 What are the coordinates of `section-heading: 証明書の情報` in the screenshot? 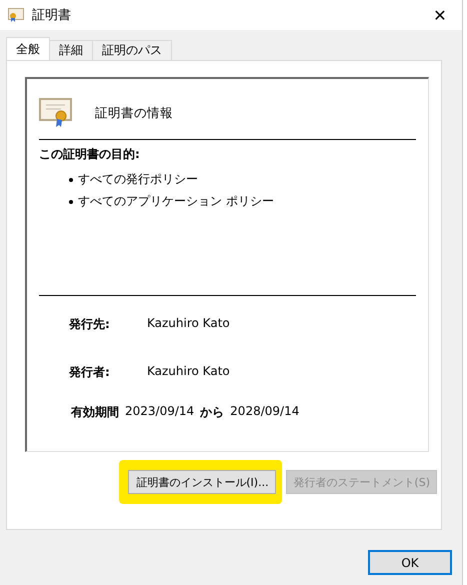 It's located at (134, 113).